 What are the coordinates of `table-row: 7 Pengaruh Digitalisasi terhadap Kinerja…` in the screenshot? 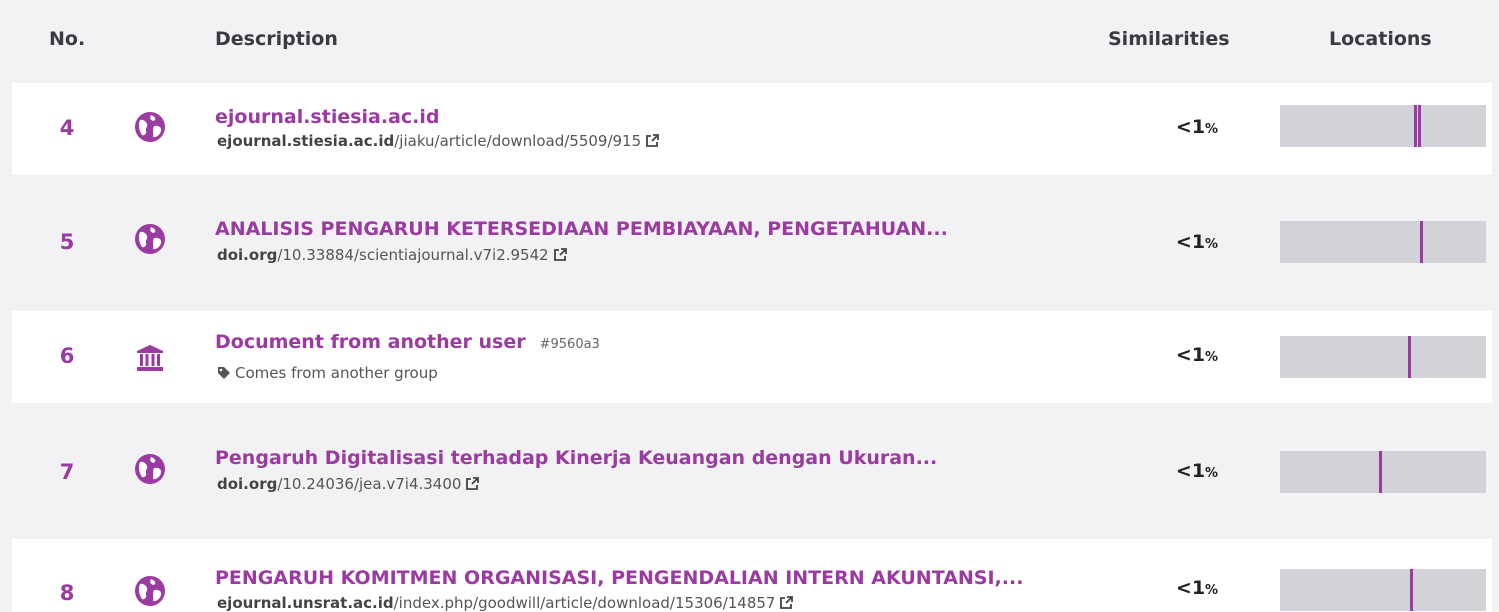 It's located at (752, 471).